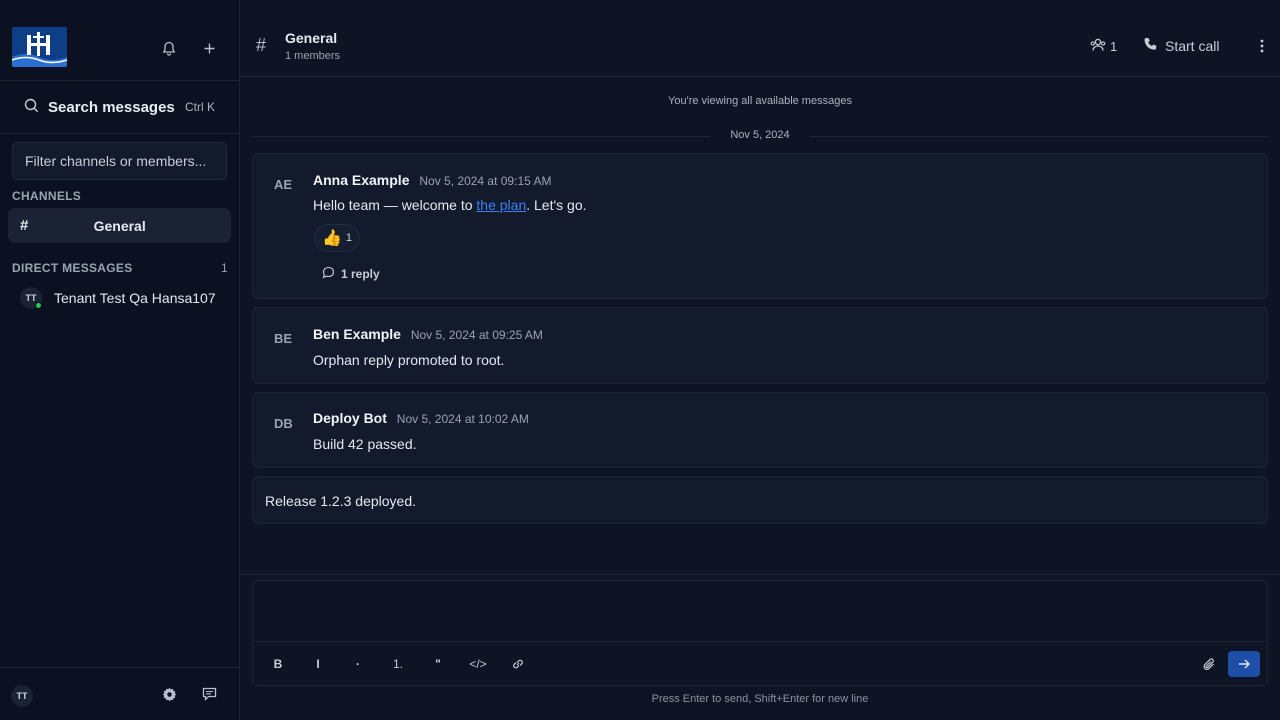 The width and height of the screenshot is (1280, 720). I want to click on members-icon, so click(1098, 46).